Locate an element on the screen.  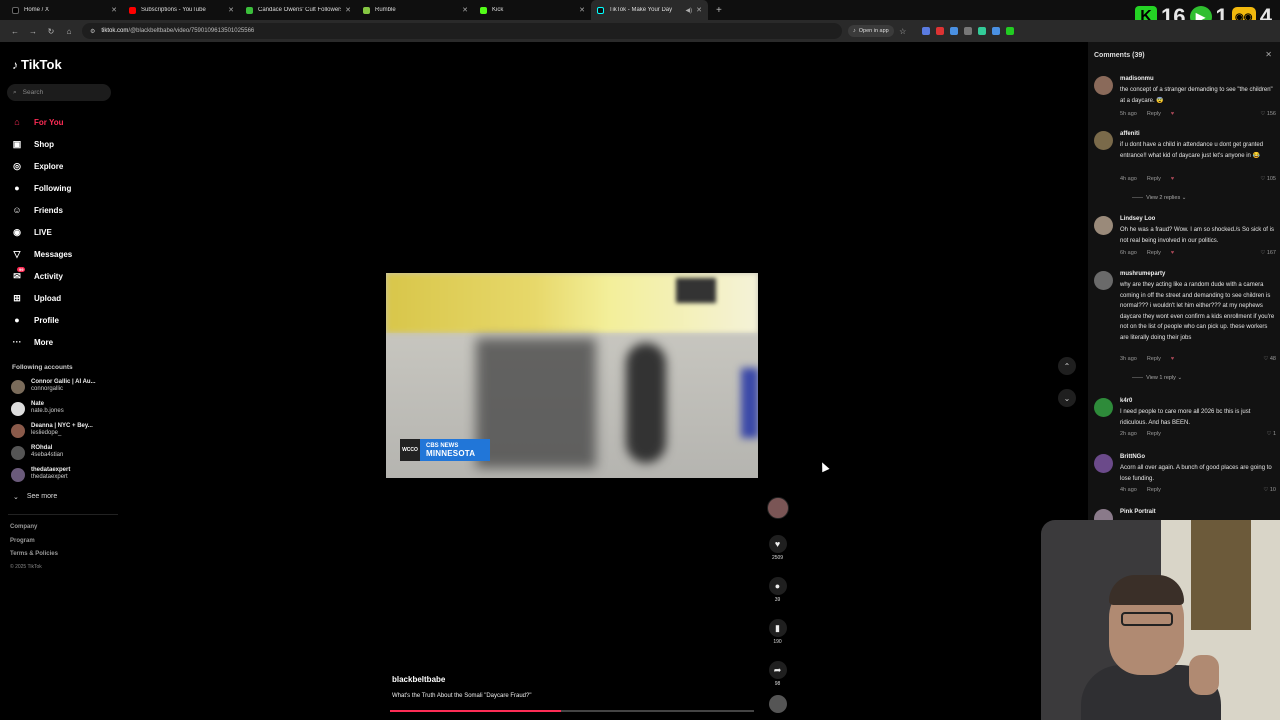
comment-like-count: 48 is located at coordinates (1272, 359).